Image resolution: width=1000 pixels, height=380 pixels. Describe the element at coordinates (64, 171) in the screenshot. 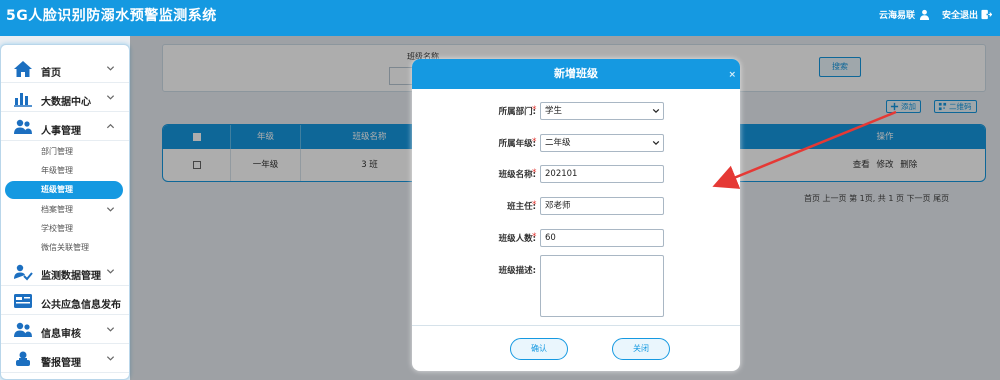

I see `submenu-grade: 年级管理` at that location.